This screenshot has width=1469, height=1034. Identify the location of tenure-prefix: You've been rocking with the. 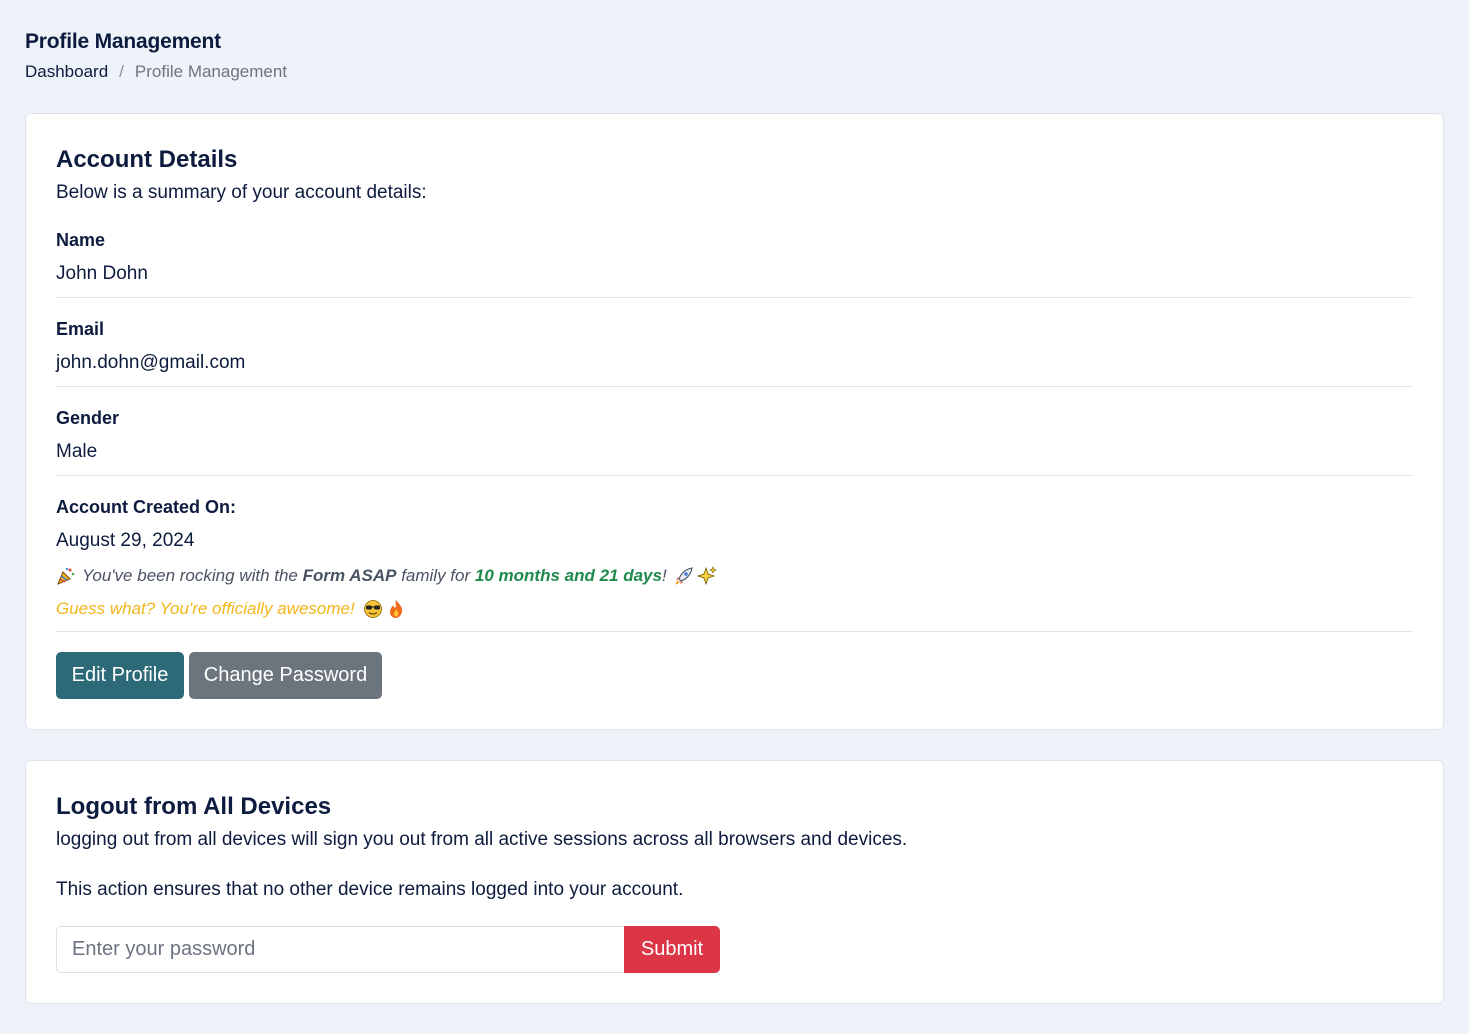
(190, 575).